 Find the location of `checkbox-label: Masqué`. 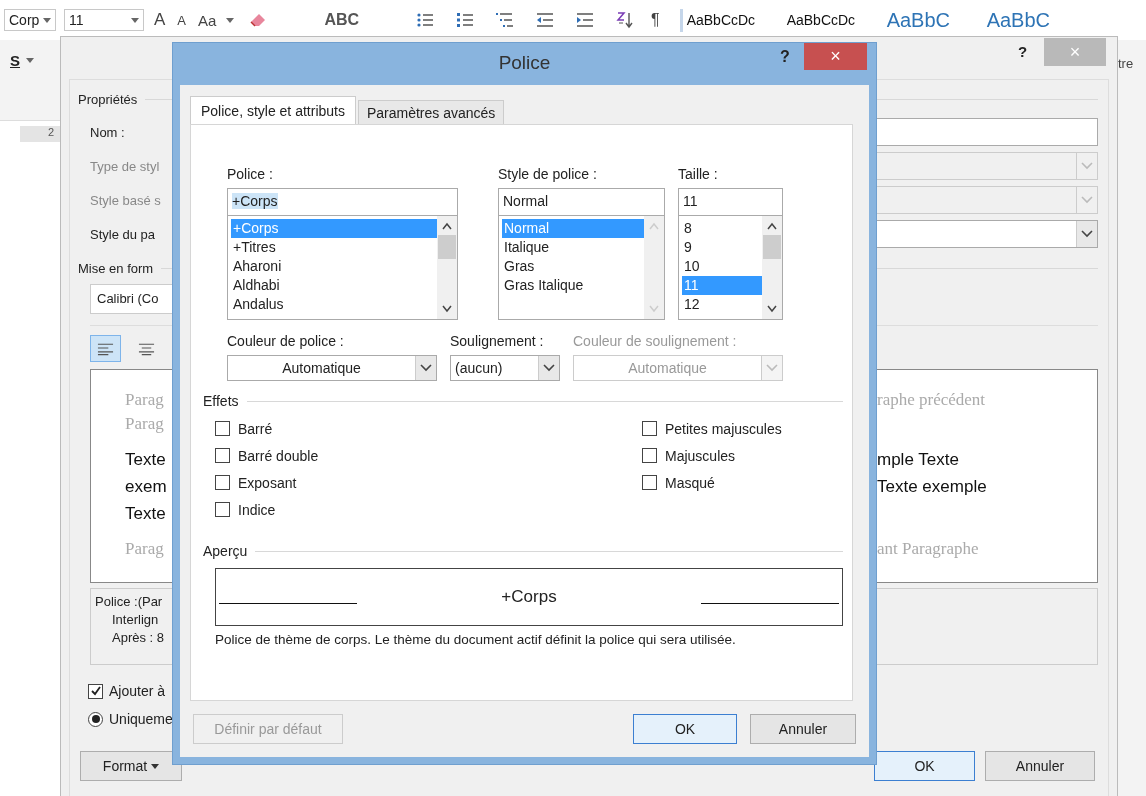

checkbox-label: Masqué is located at coordinates (690, 482).